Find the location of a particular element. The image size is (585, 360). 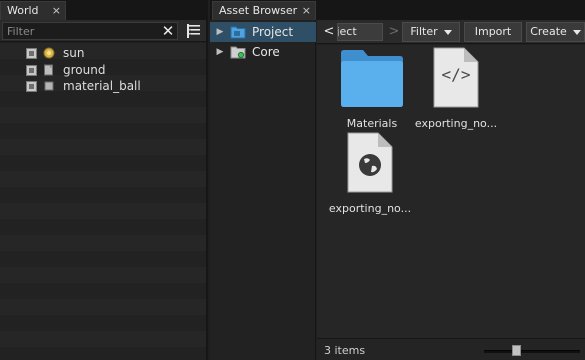

filter-button-label: Filter is located at coordinates (424, 31).